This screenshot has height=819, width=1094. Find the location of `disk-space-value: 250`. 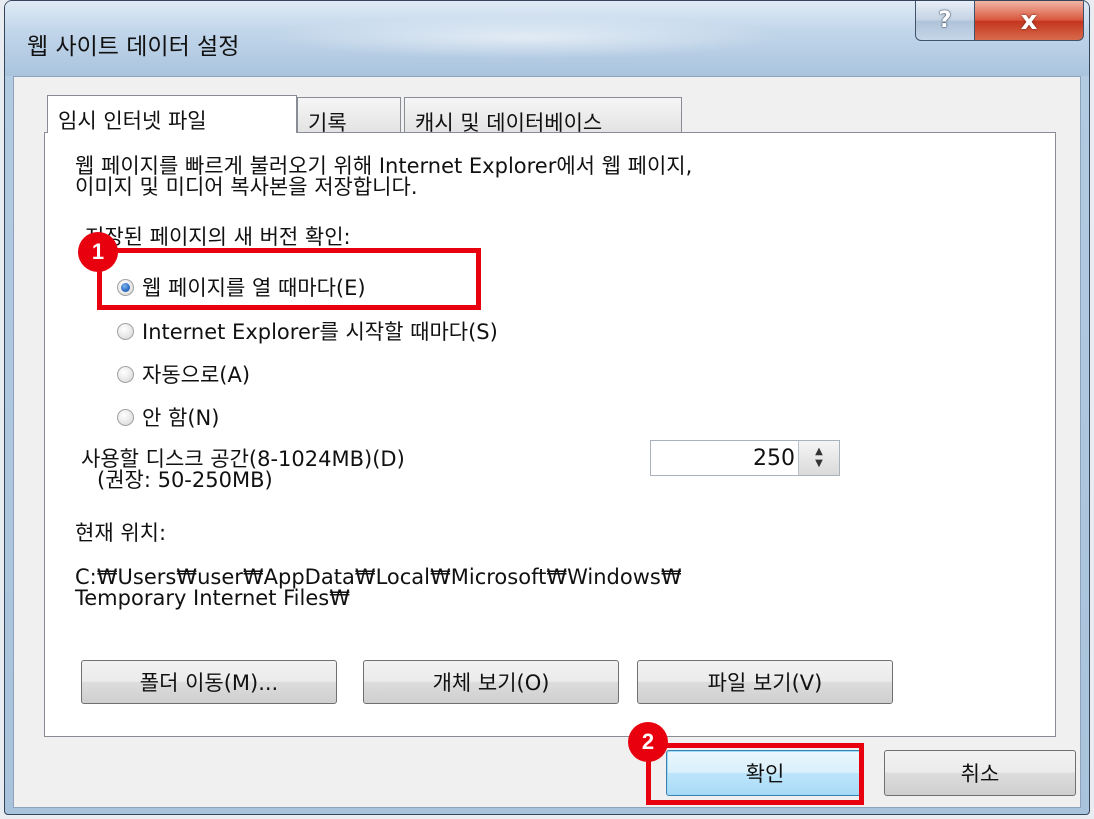

disk-space-value: 250 is located at coordinates (774, 458).